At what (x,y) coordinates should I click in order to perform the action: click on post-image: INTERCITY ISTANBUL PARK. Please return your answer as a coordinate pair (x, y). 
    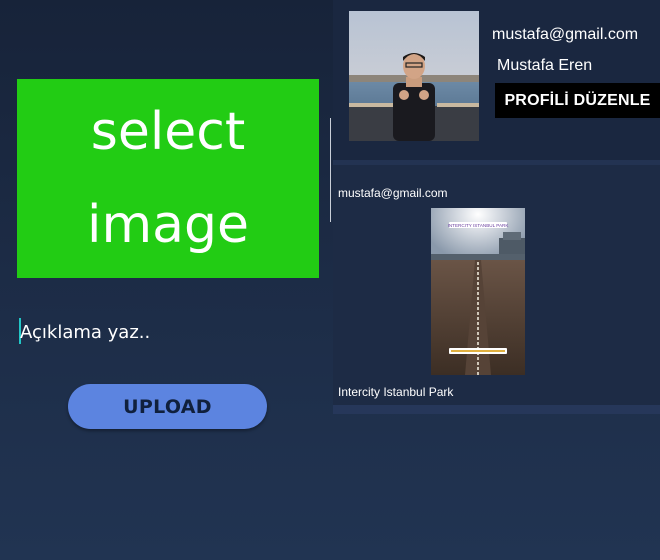
    Looking at the image, I should click on (478, 291).